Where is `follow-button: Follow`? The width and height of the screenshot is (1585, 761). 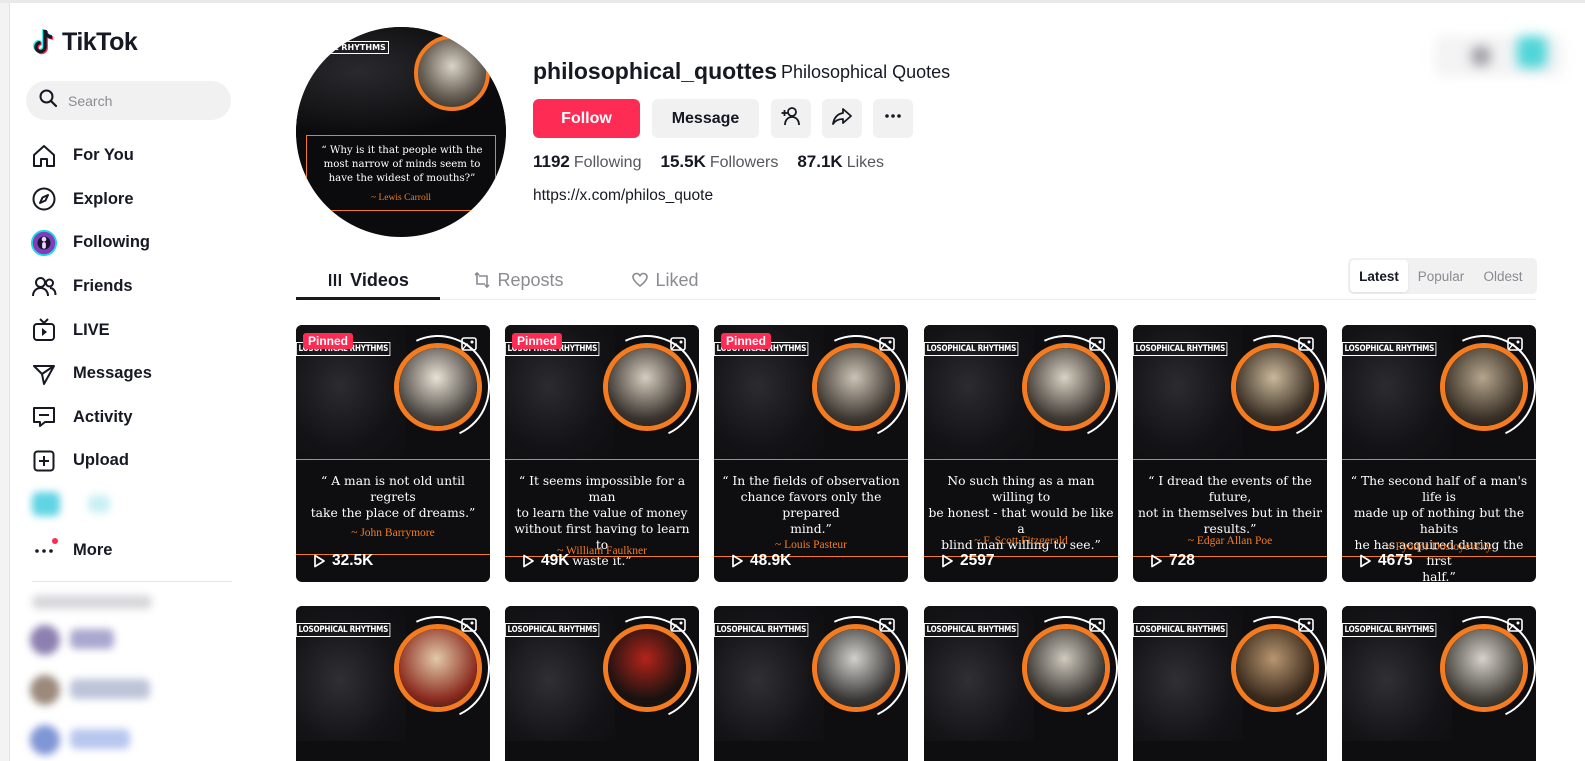
follow-button: Follow is located at coordinates (586, 118).